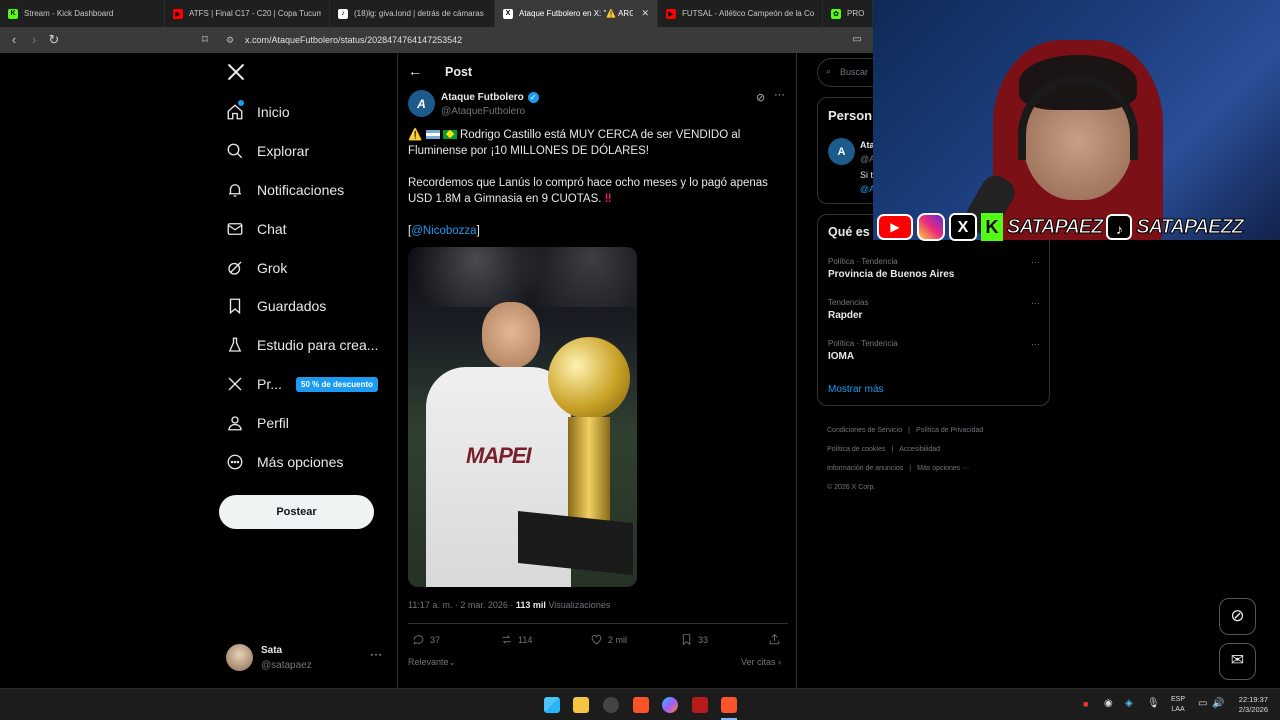 This screenshot has height=720, width=1280. What do you see at coordinates (516, 639) in the screenshot?
I see `repost-button: 114` at bounding box center [516, 639].